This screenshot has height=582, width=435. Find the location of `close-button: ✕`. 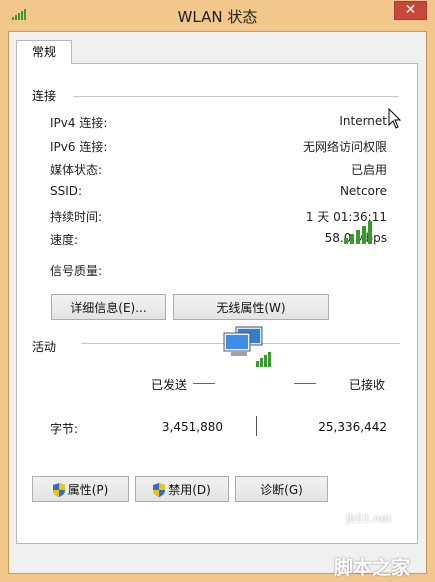

close-button: ✕ is located at coordinates (410, 10).